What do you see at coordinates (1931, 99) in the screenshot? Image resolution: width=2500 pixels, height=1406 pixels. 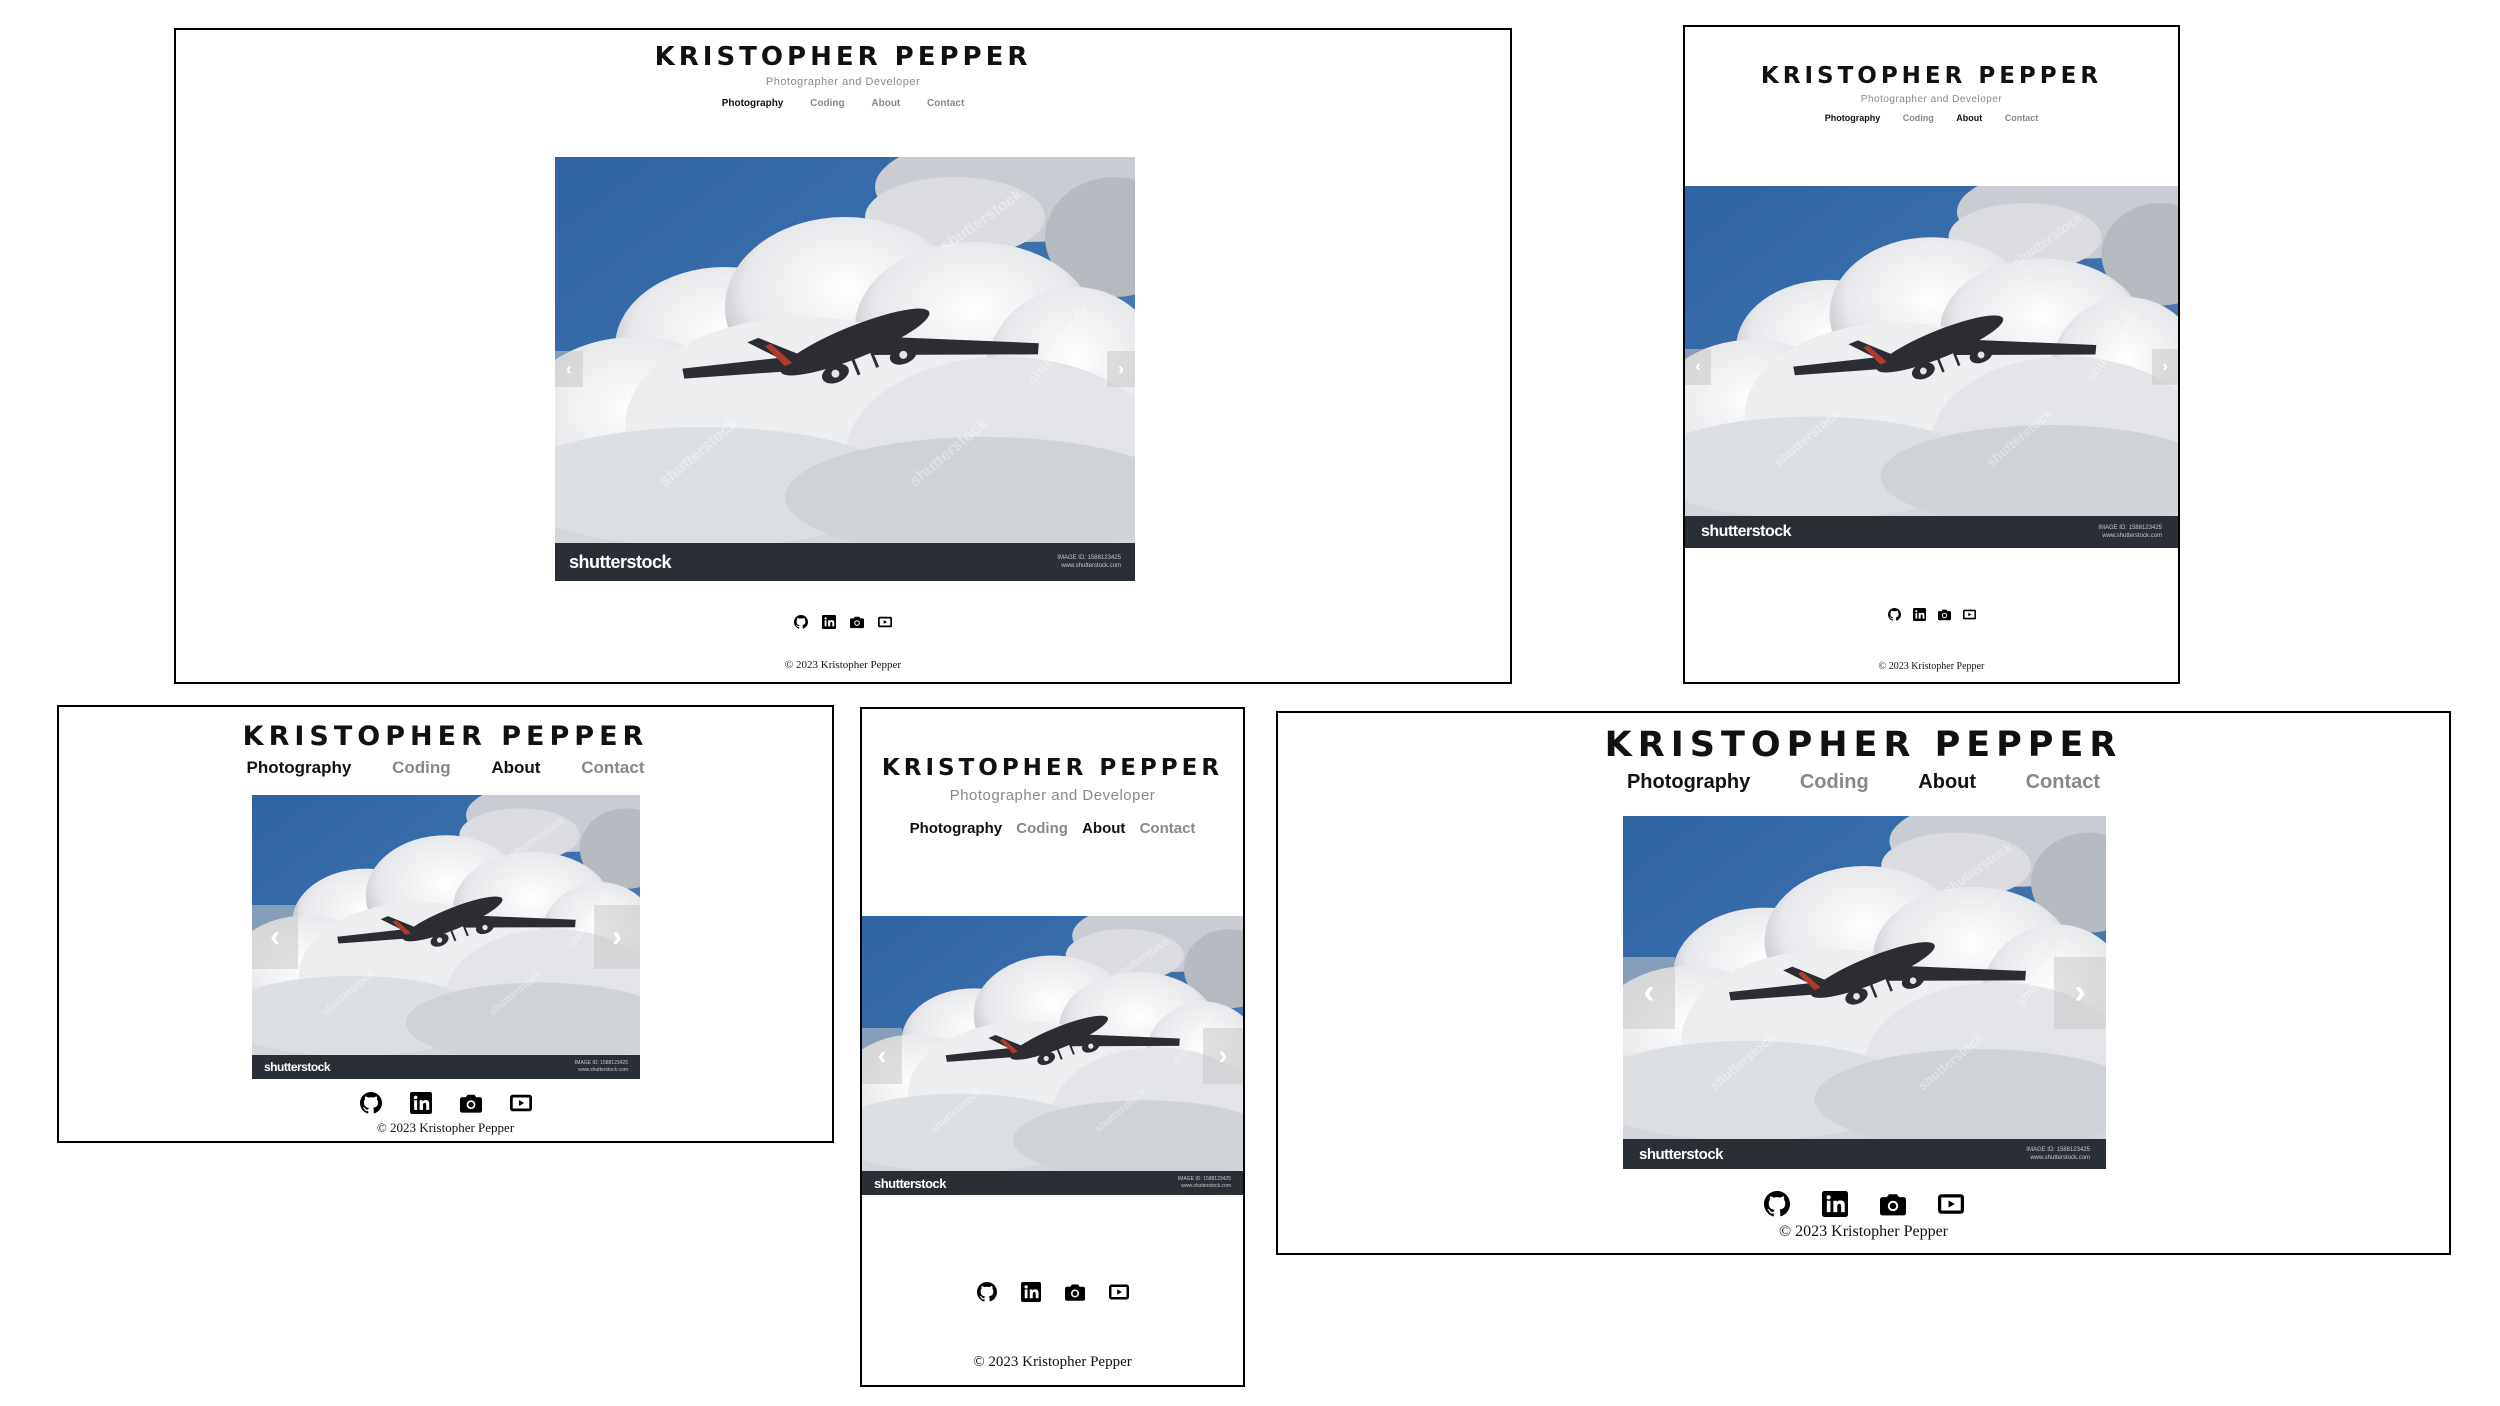 I see `site-subtitle: Photographer and Developer` at bounding box center [1931, 99].